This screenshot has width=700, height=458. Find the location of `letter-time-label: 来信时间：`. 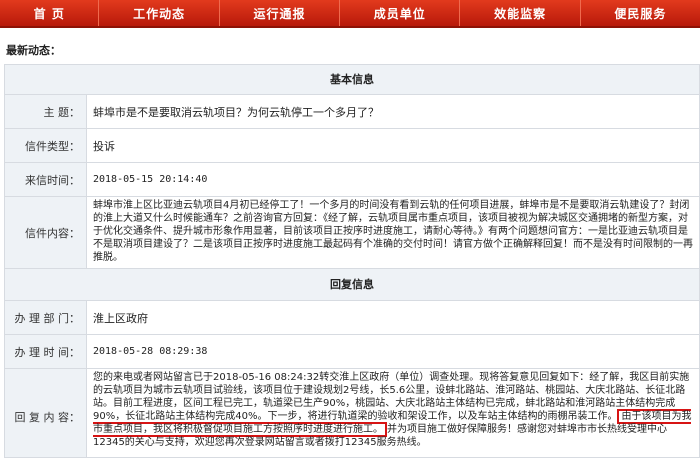

letter-time-label: 来信时间： is located at coordinates (46, 179).